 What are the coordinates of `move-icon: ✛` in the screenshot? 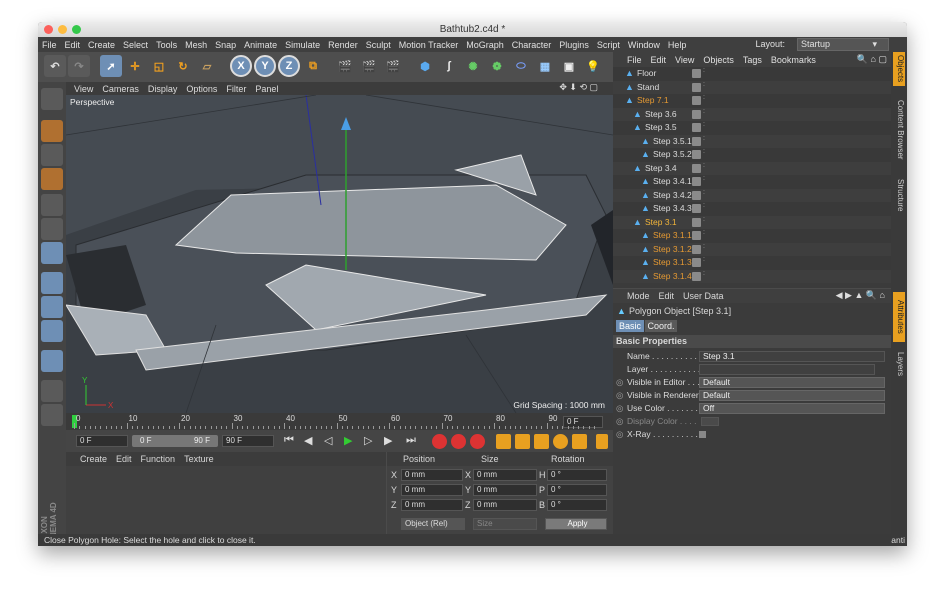 It's located at (135, 66).